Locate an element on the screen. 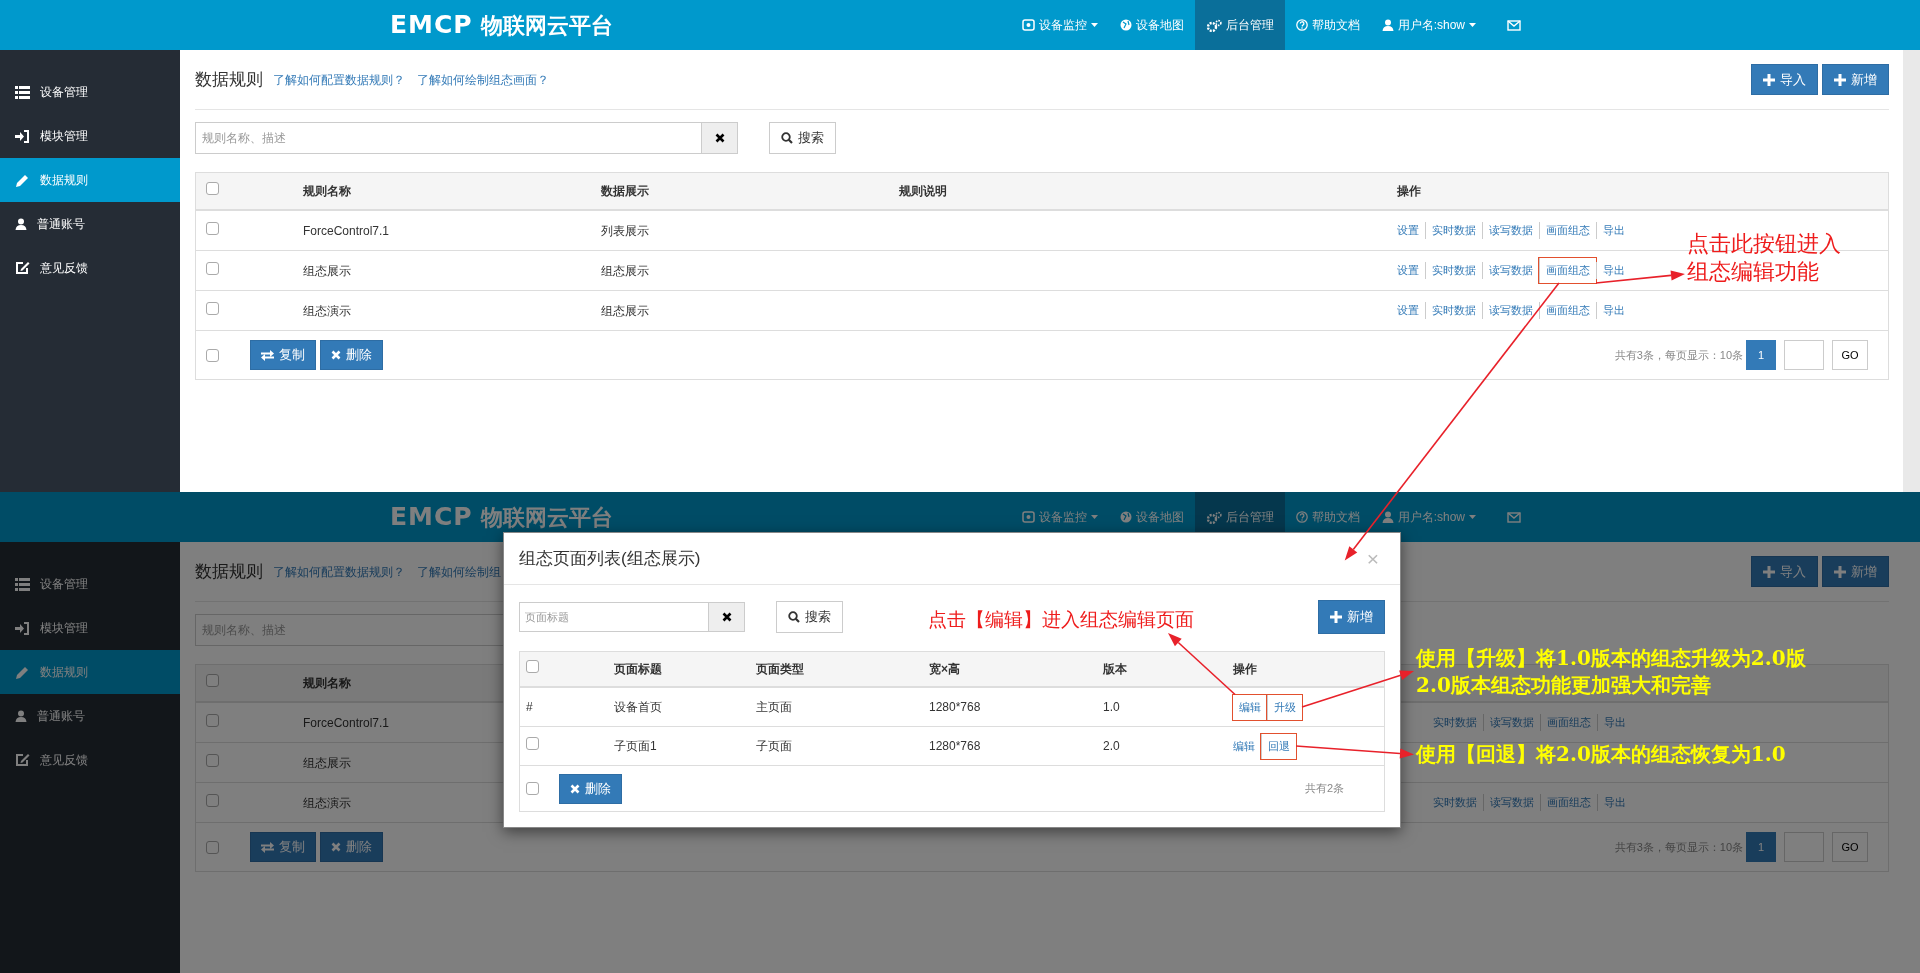 This screenshot has height=973, width=1920. table-cell: ForceControl7.1 is located at coordinates (346, 722).